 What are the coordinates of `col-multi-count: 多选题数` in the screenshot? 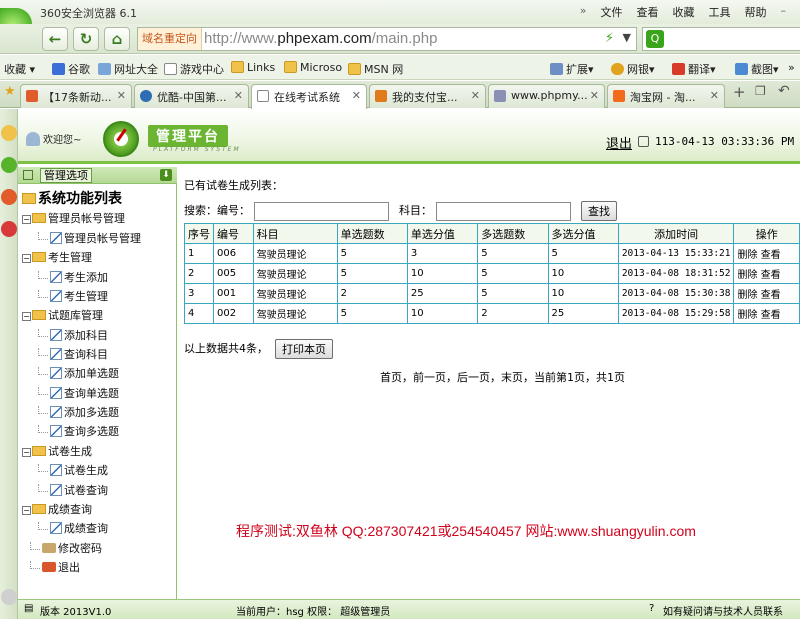 It's located at (513, 233).